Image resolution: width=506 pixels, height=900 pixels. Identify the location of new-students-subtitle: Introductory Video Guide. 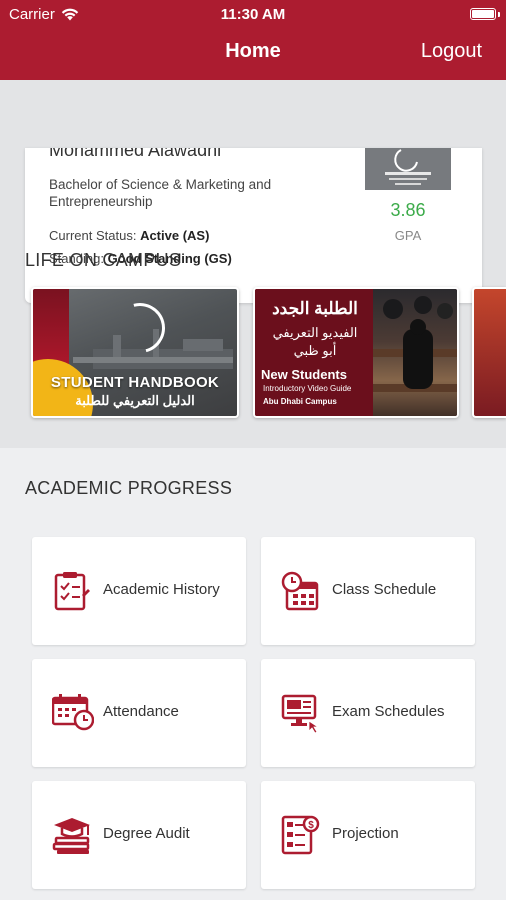
(307, 388).